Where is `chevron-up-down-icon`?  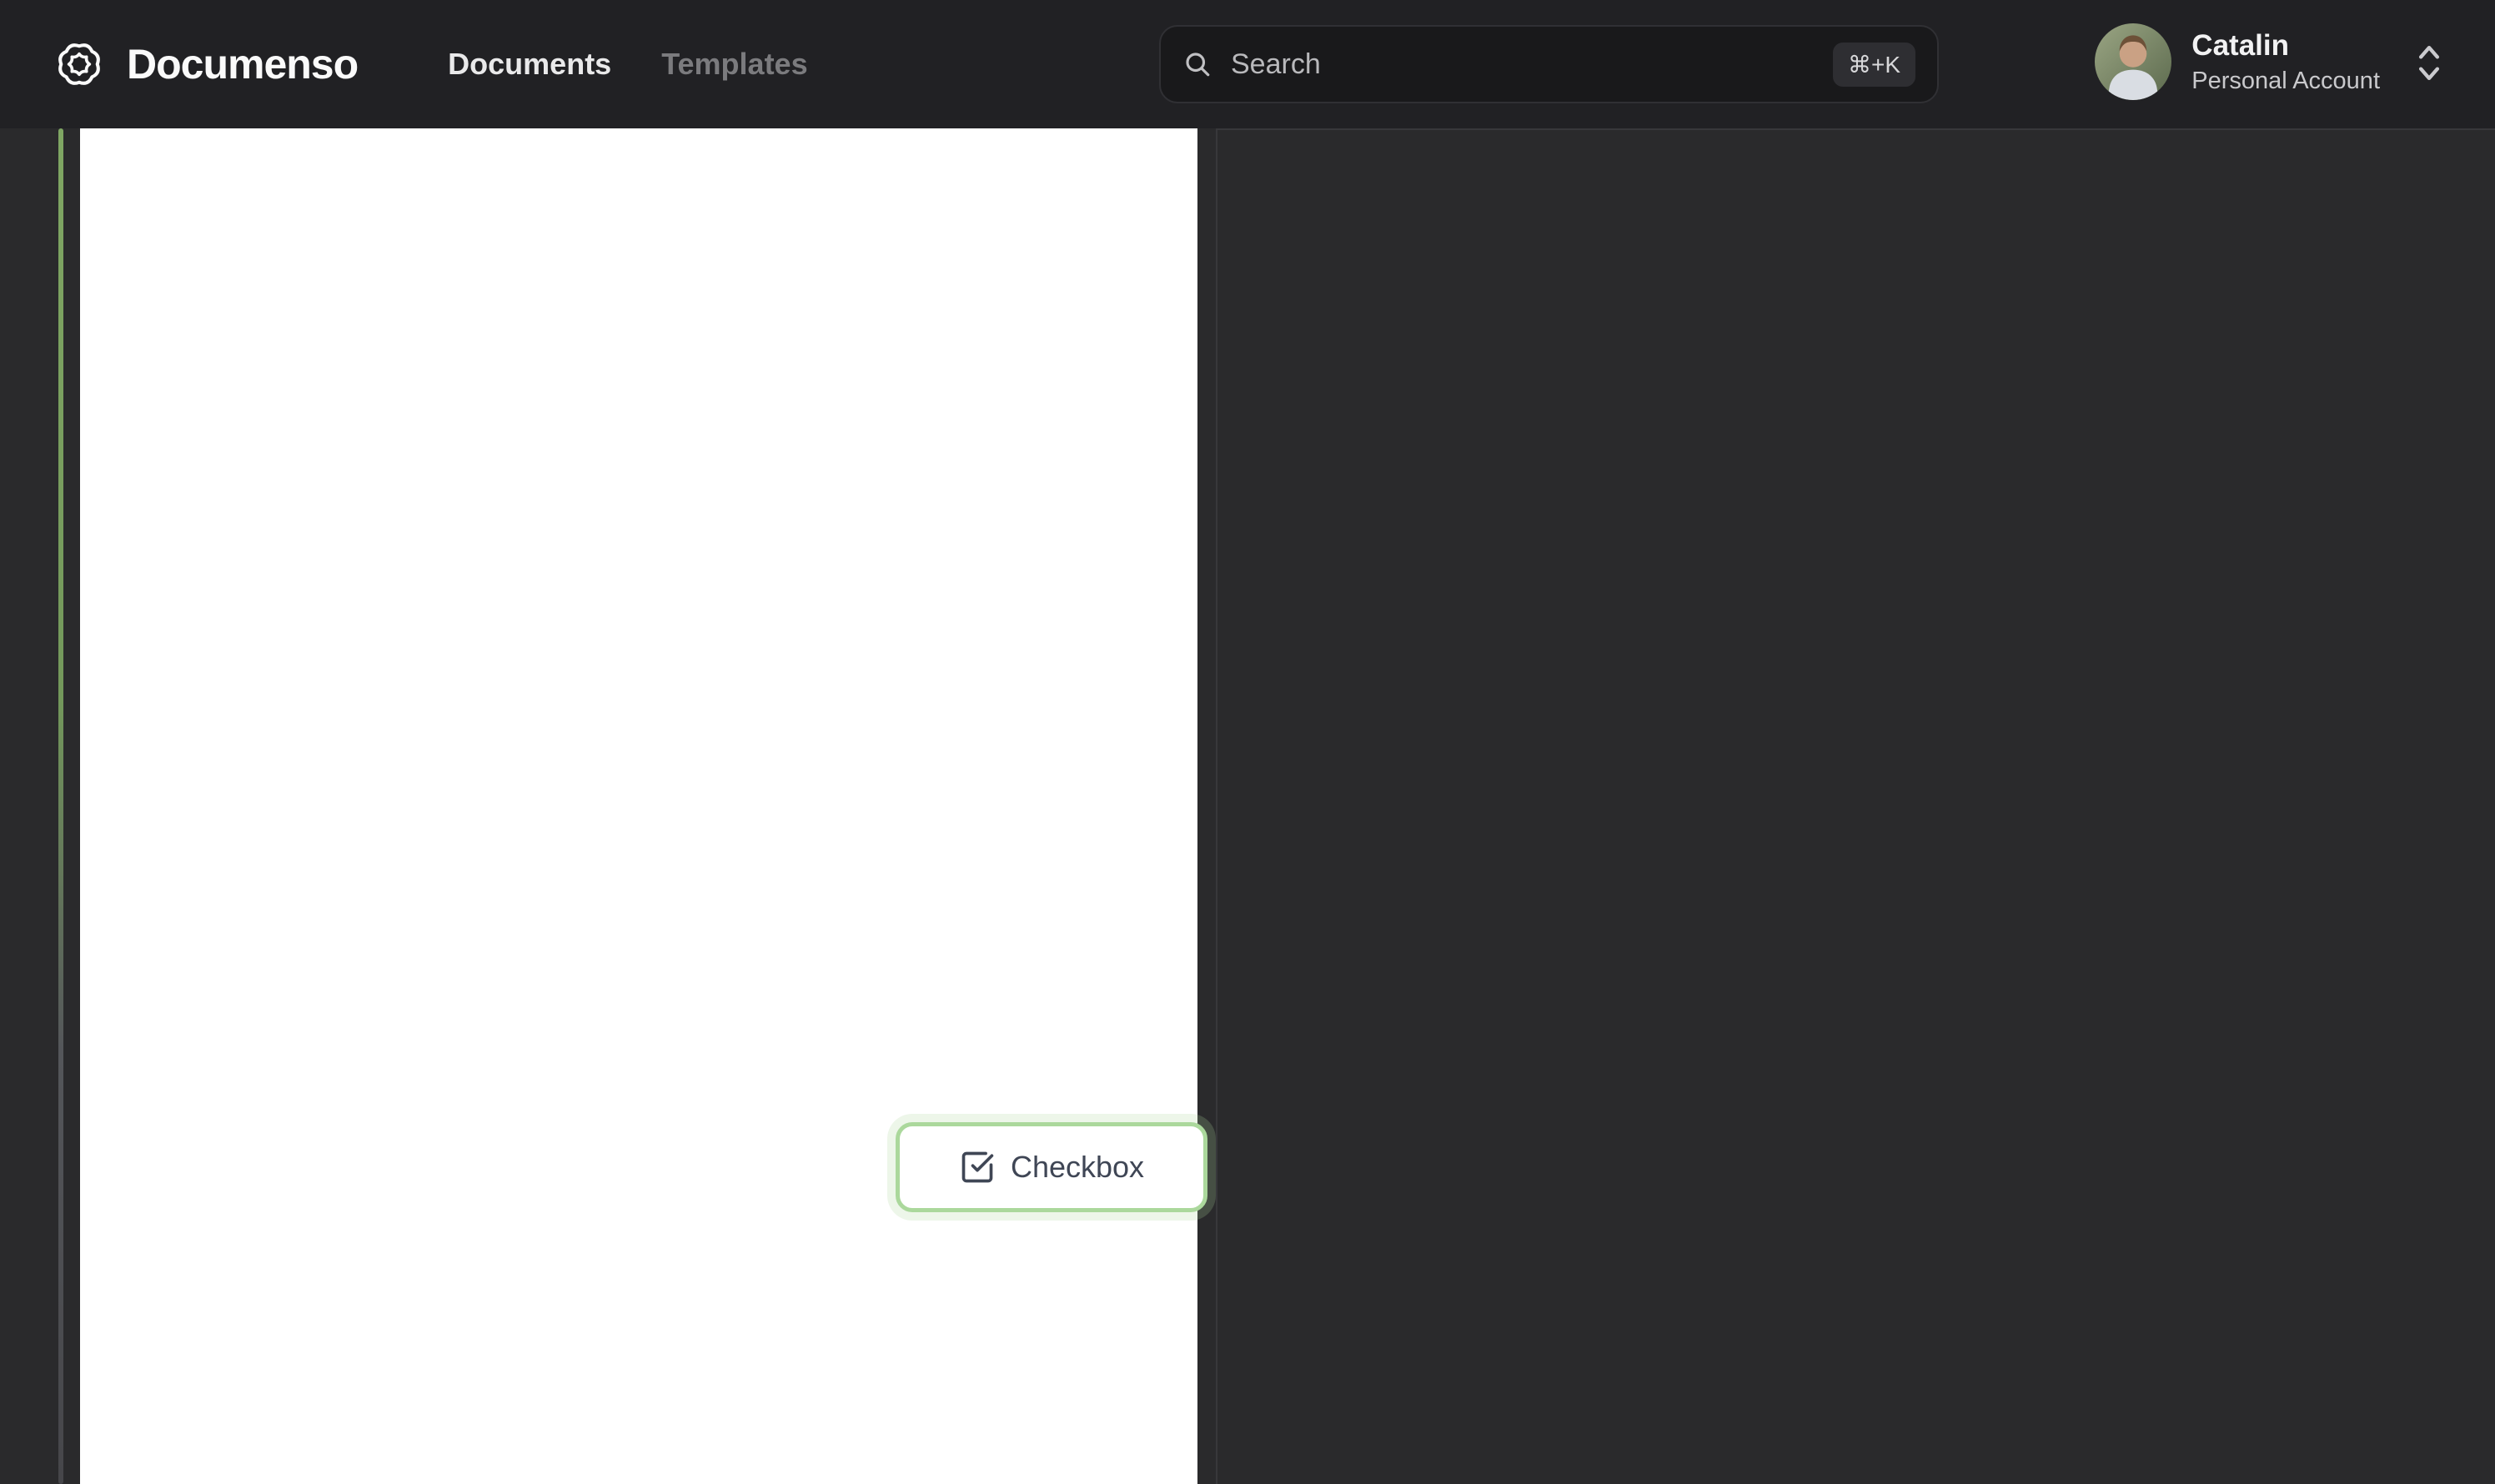 chevron-up-down-icon is located at coordinates (2429, 62).